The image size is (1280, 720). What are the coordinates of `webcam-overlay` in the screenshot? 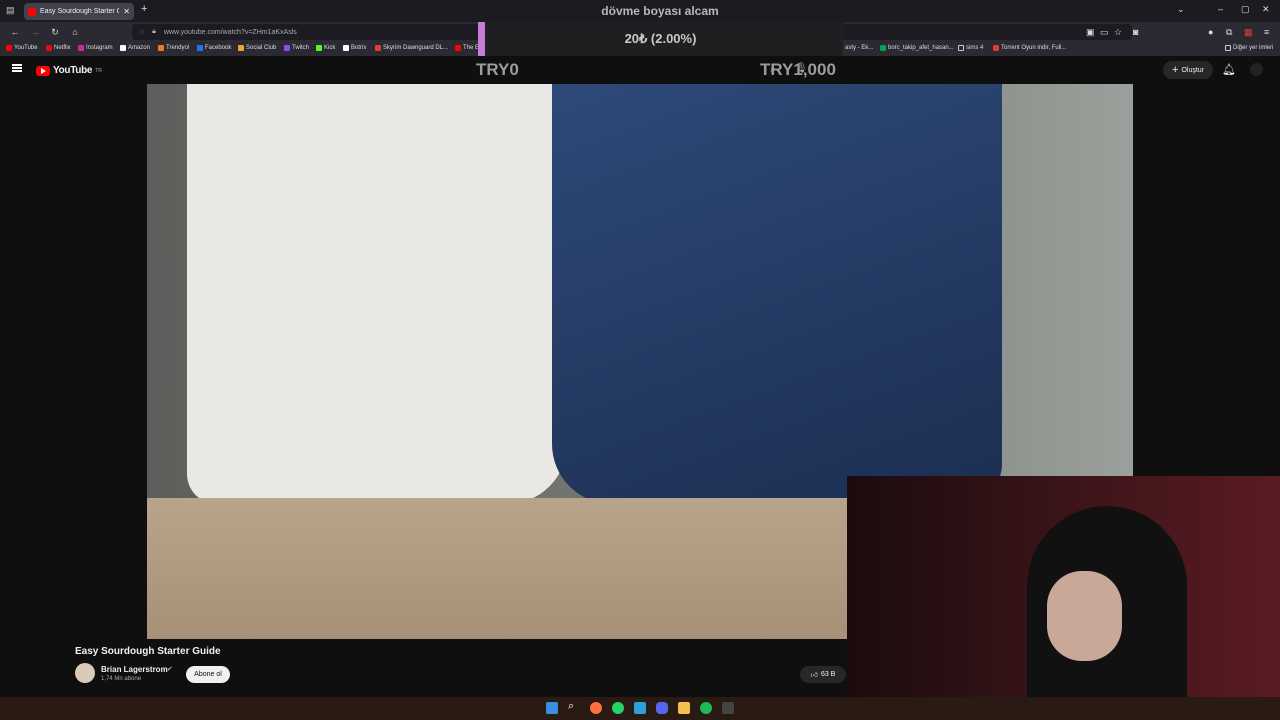 It's located at (1063, 598).